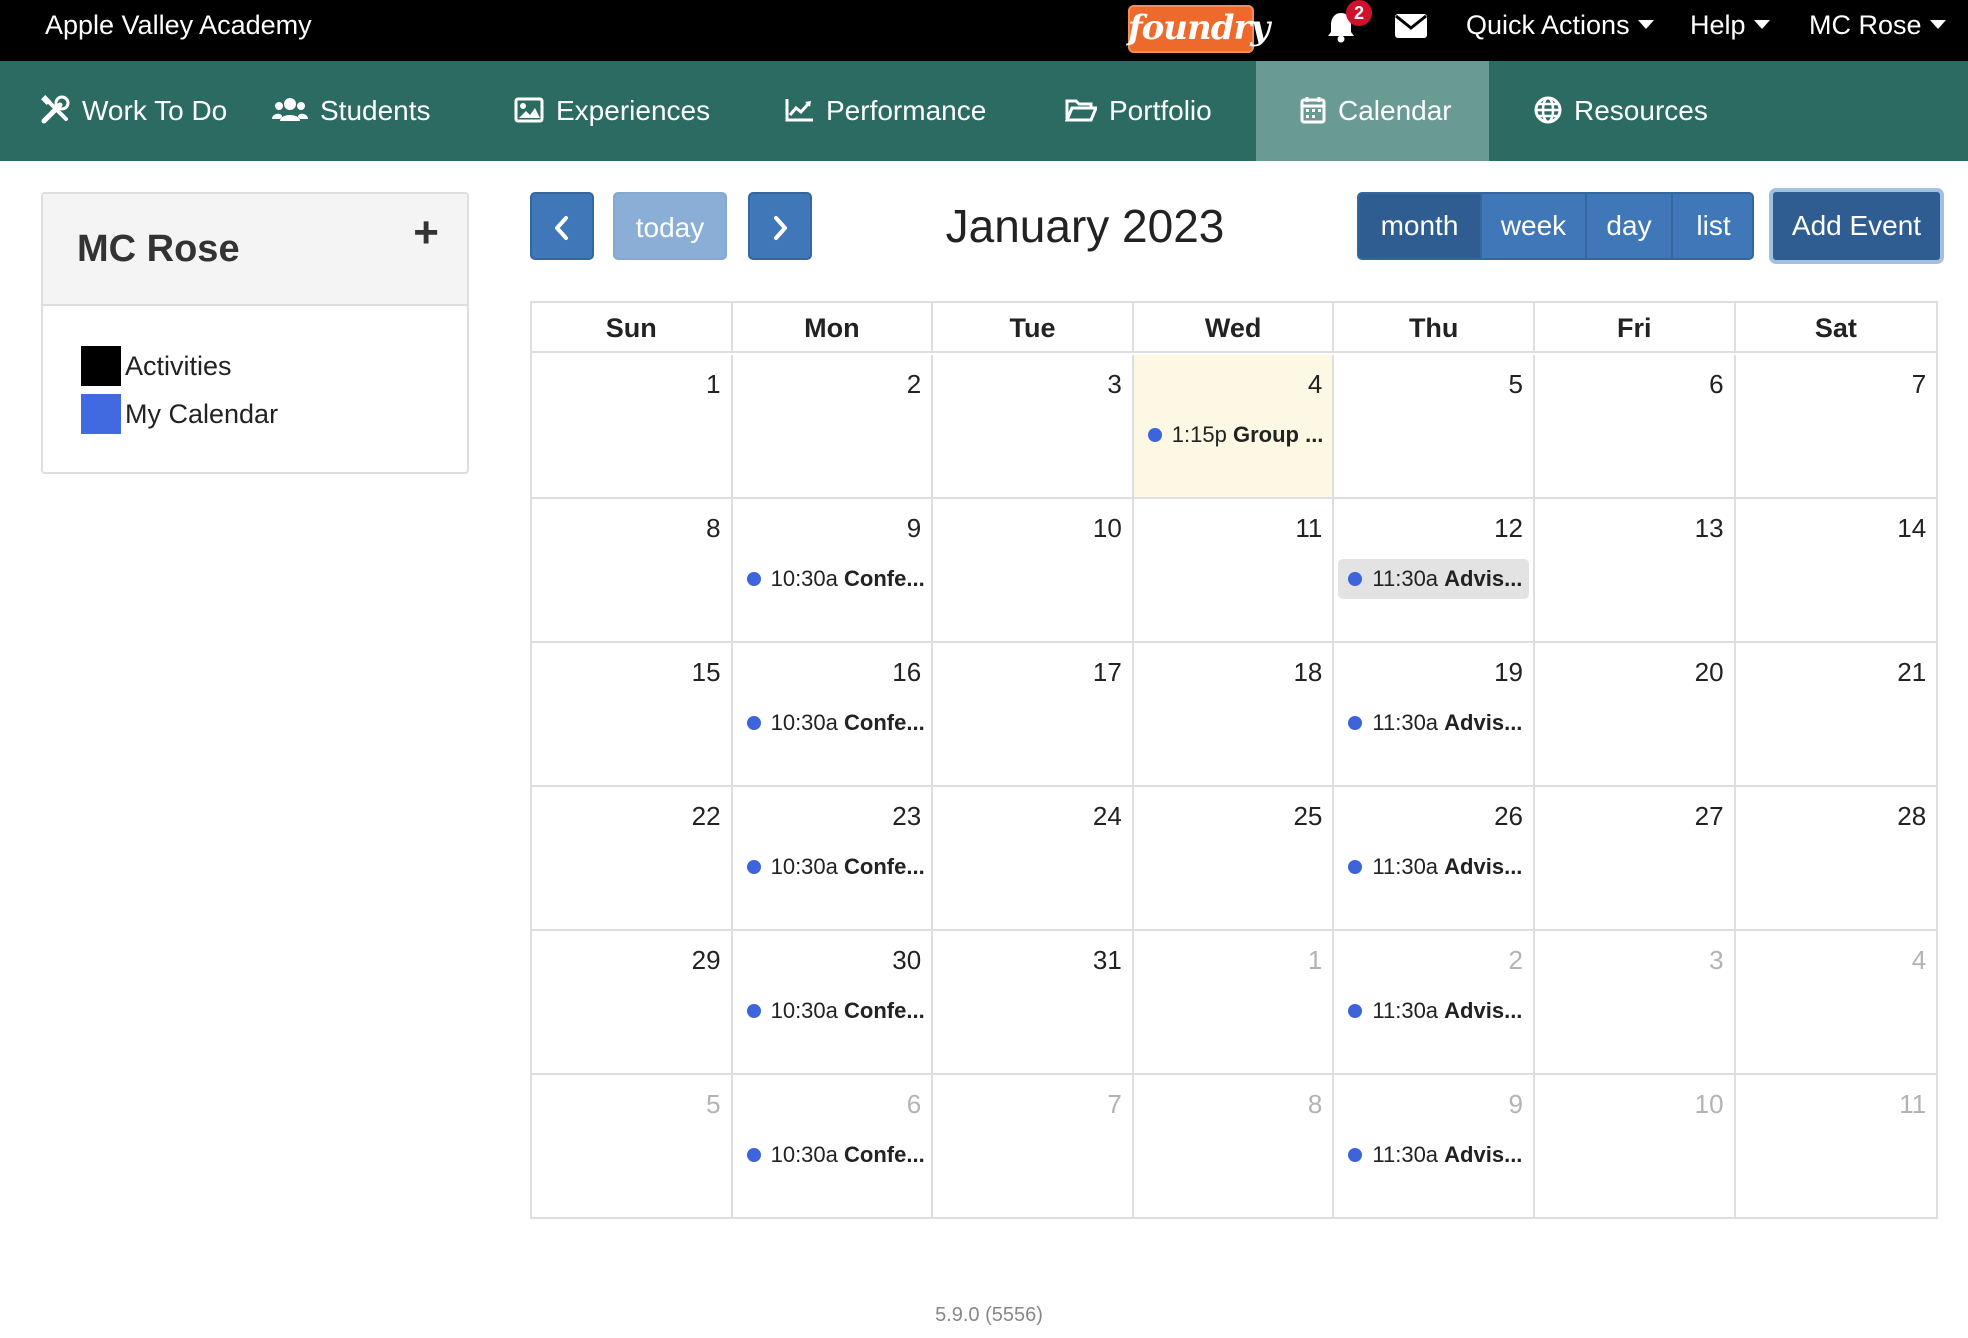 The height and width of the screenshot is (1338, 1968). Describe the element at coordinates (1516, 960) in the screenshot. I see `day-number: 2` at that location.